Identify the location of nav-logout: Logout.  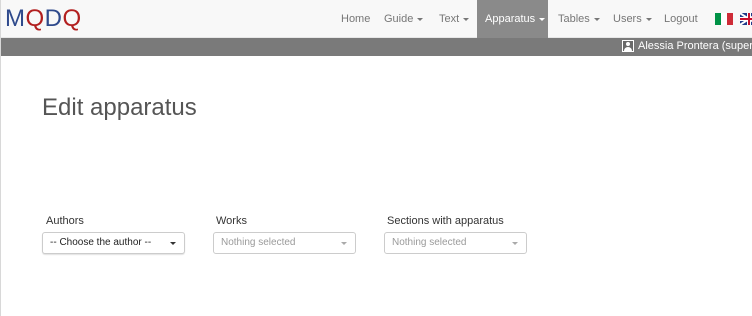
(681, 19).